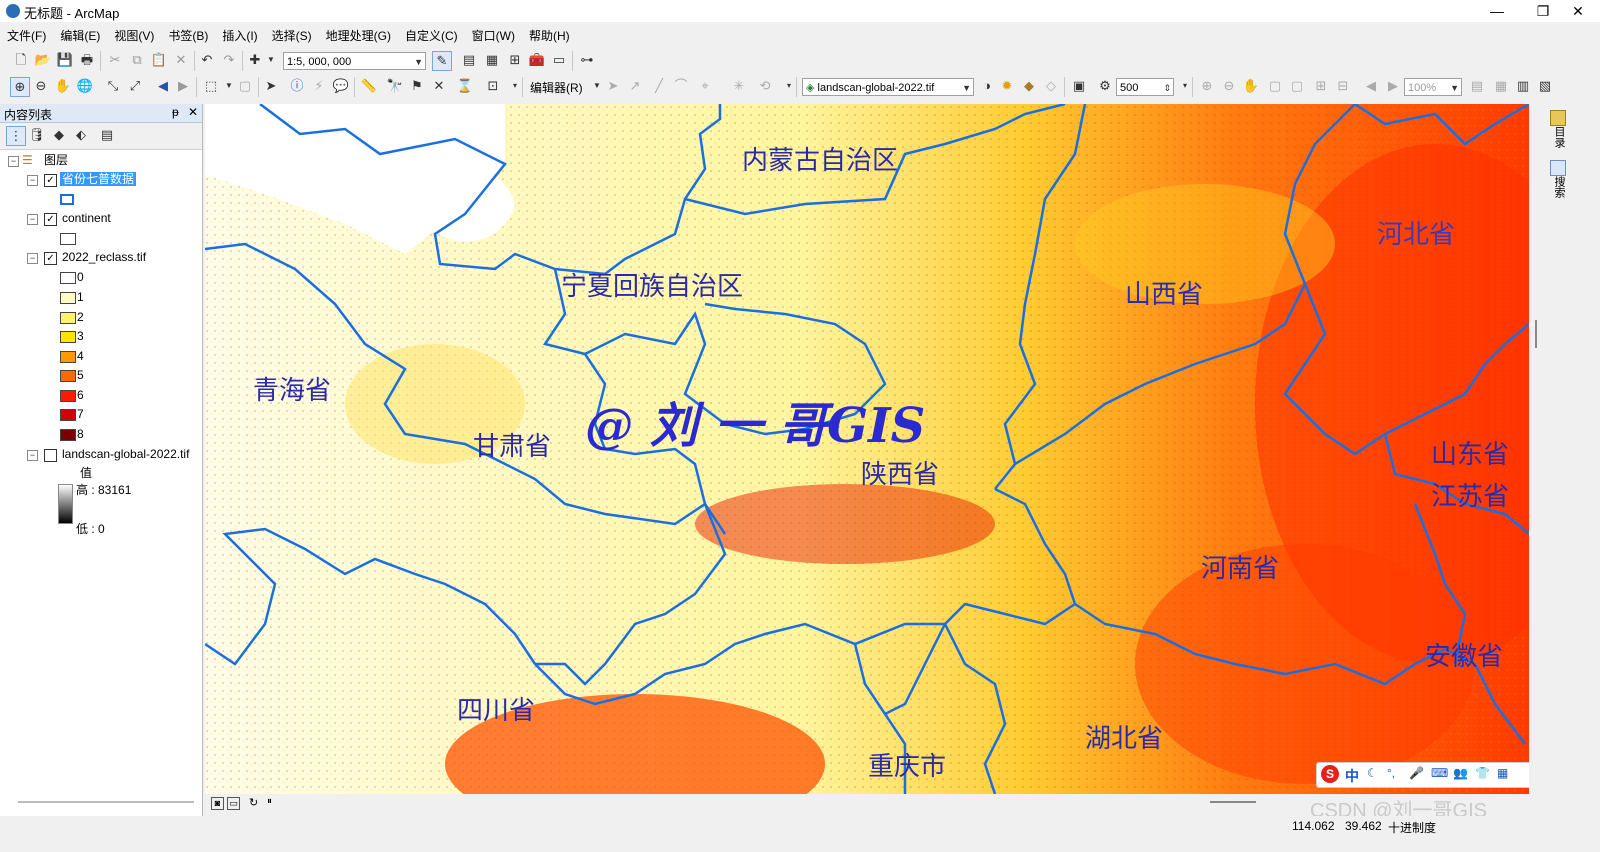 This screenshot has height=852, width=1600. What do you see at coordinates (439, 86) in the screenshot?
I see `go-to-xy-icon: ✕` at bounding box center [439, 86].